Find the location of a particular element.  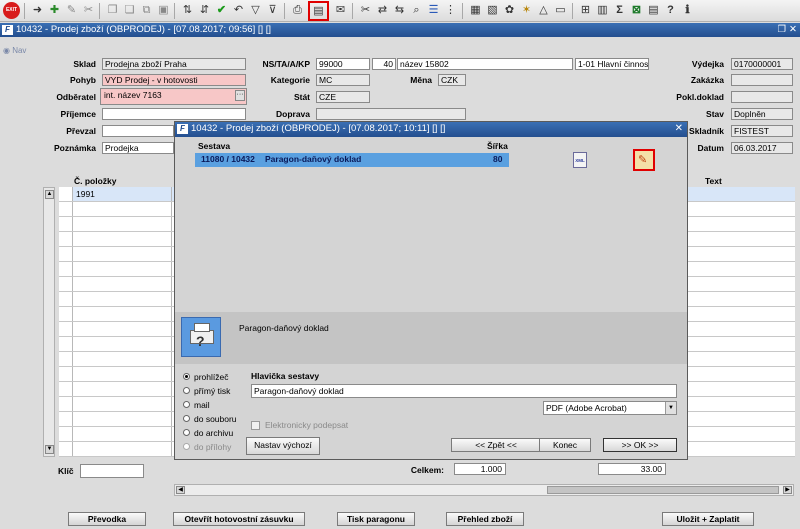

radio-label-prohlizec: prohlížeč is located at coordinates (211, 377).